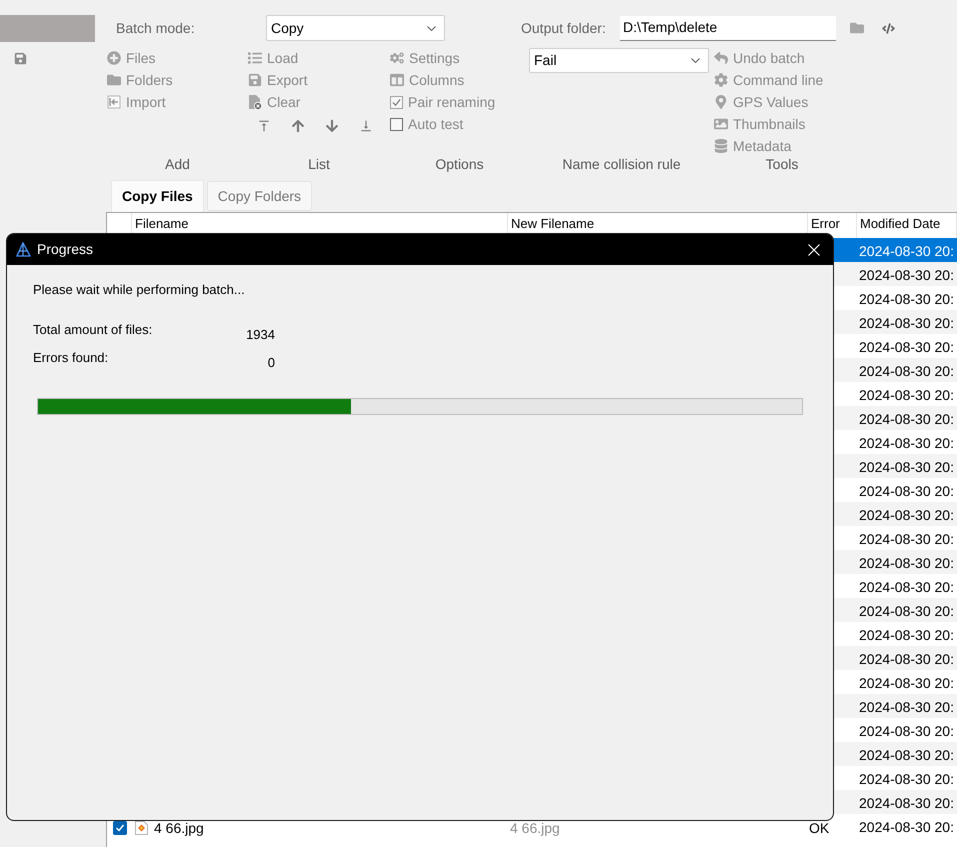 The width and height of the screenshot is (957, 847). Describe the element at coordinates (70, 358) in the screenshot. I see `stat-label: Errors found:` at that location.